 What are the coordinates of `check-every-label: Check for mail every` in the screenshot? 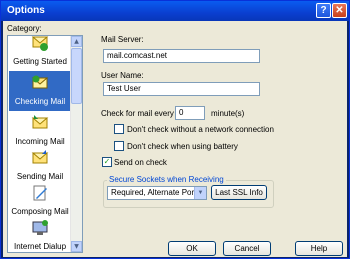 It's located at (137, 113).